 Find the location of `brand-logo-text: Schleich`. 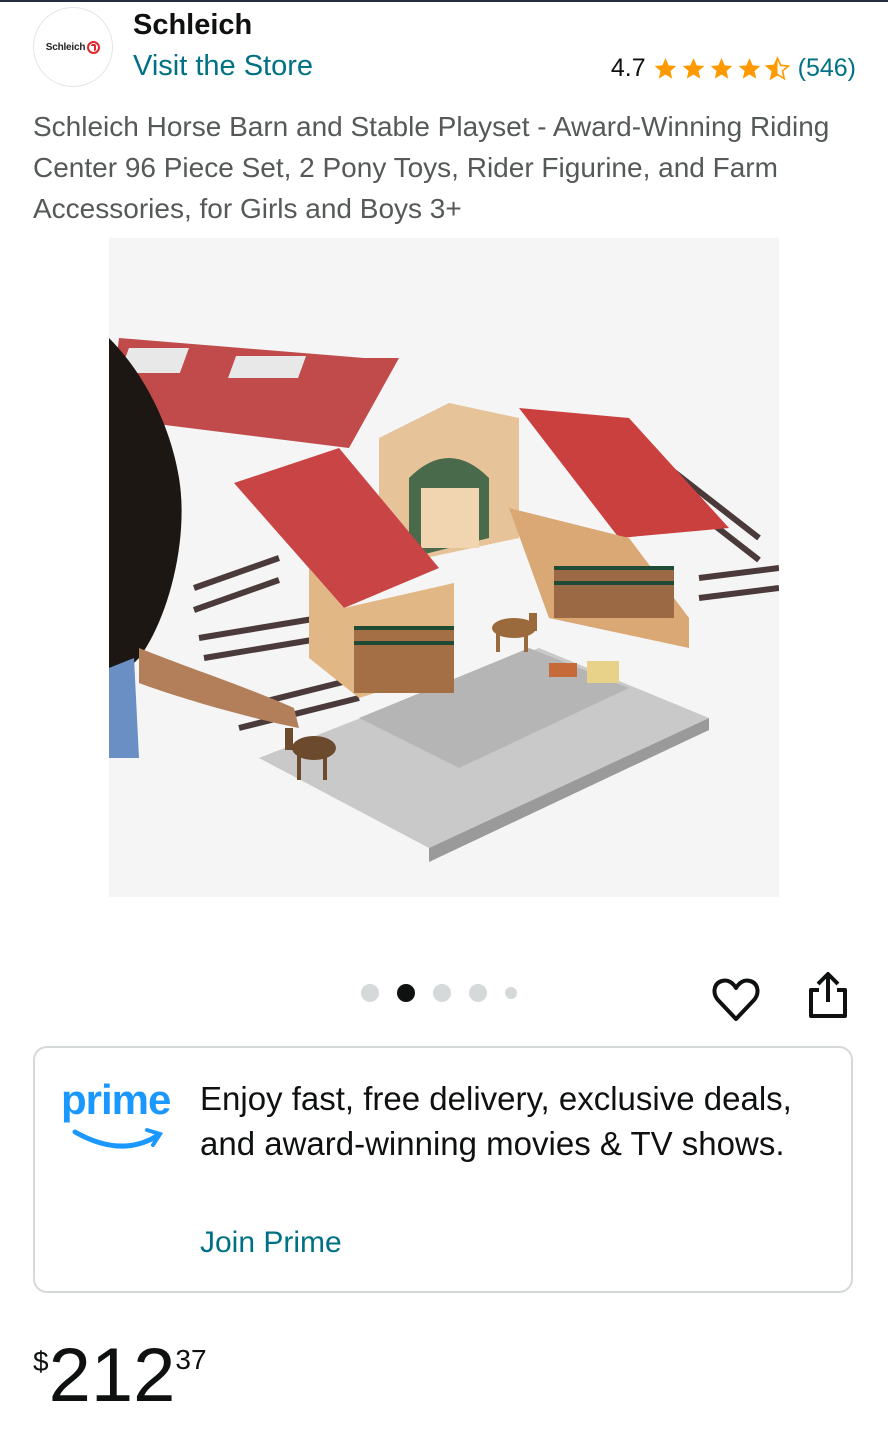

brand-logo-text: Schleich is located at coordinates (65, 47).